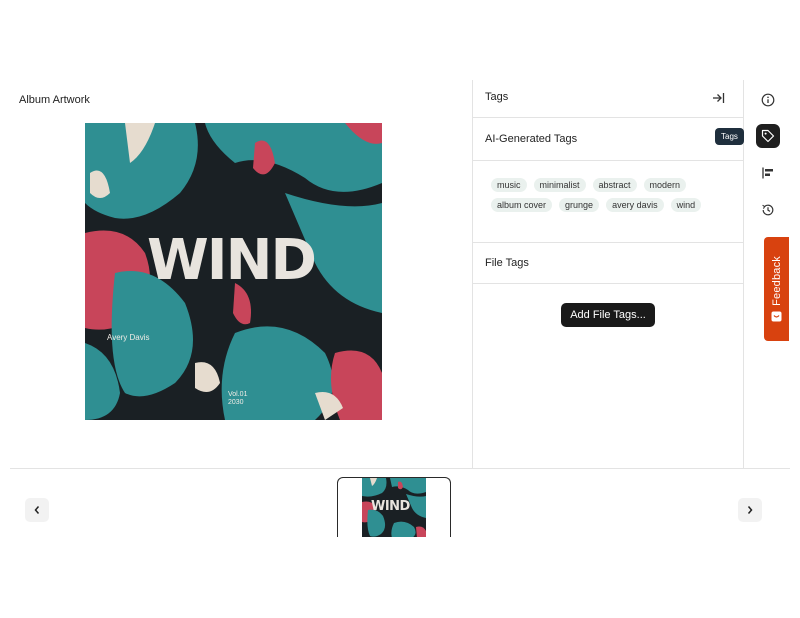 The height and width of the screenshot is (618, 800). What do you see at coordinates (729, 136) in the screenshot?
I see `tags-tooltip: Tags` at bounding box center [729, 136].